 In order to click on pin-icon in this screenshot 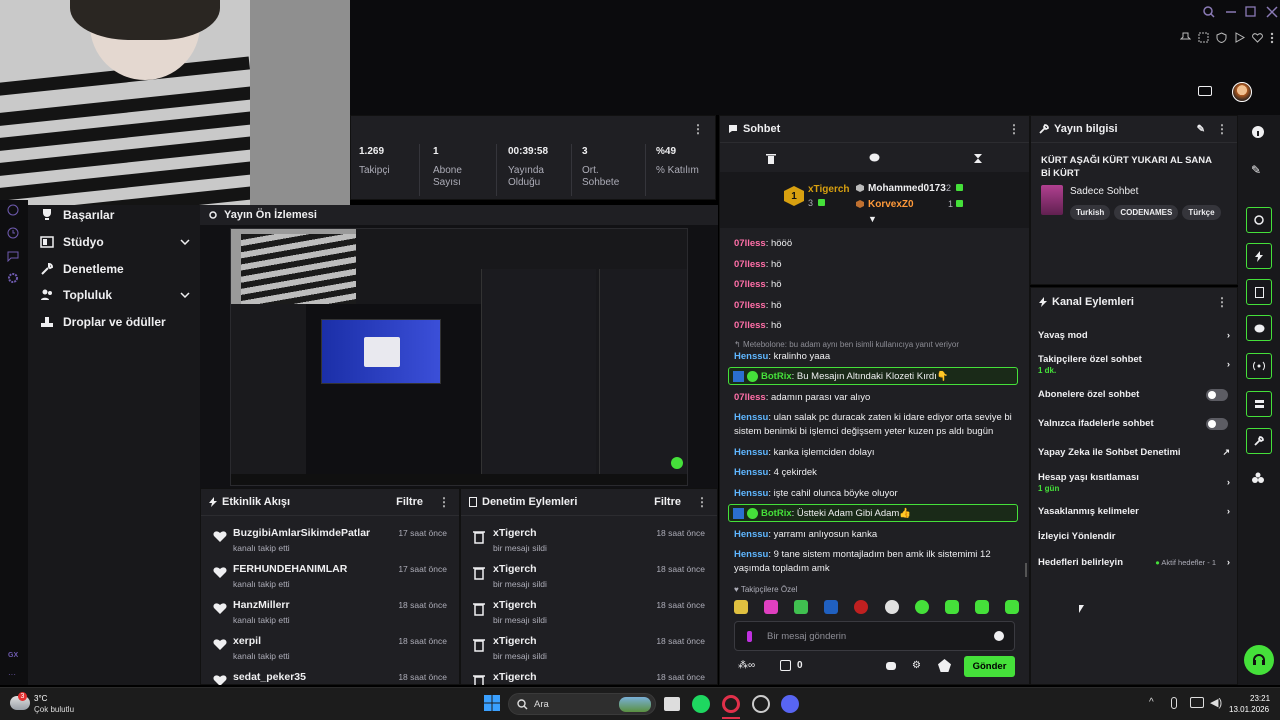, I will do `click(1187, 39)`.